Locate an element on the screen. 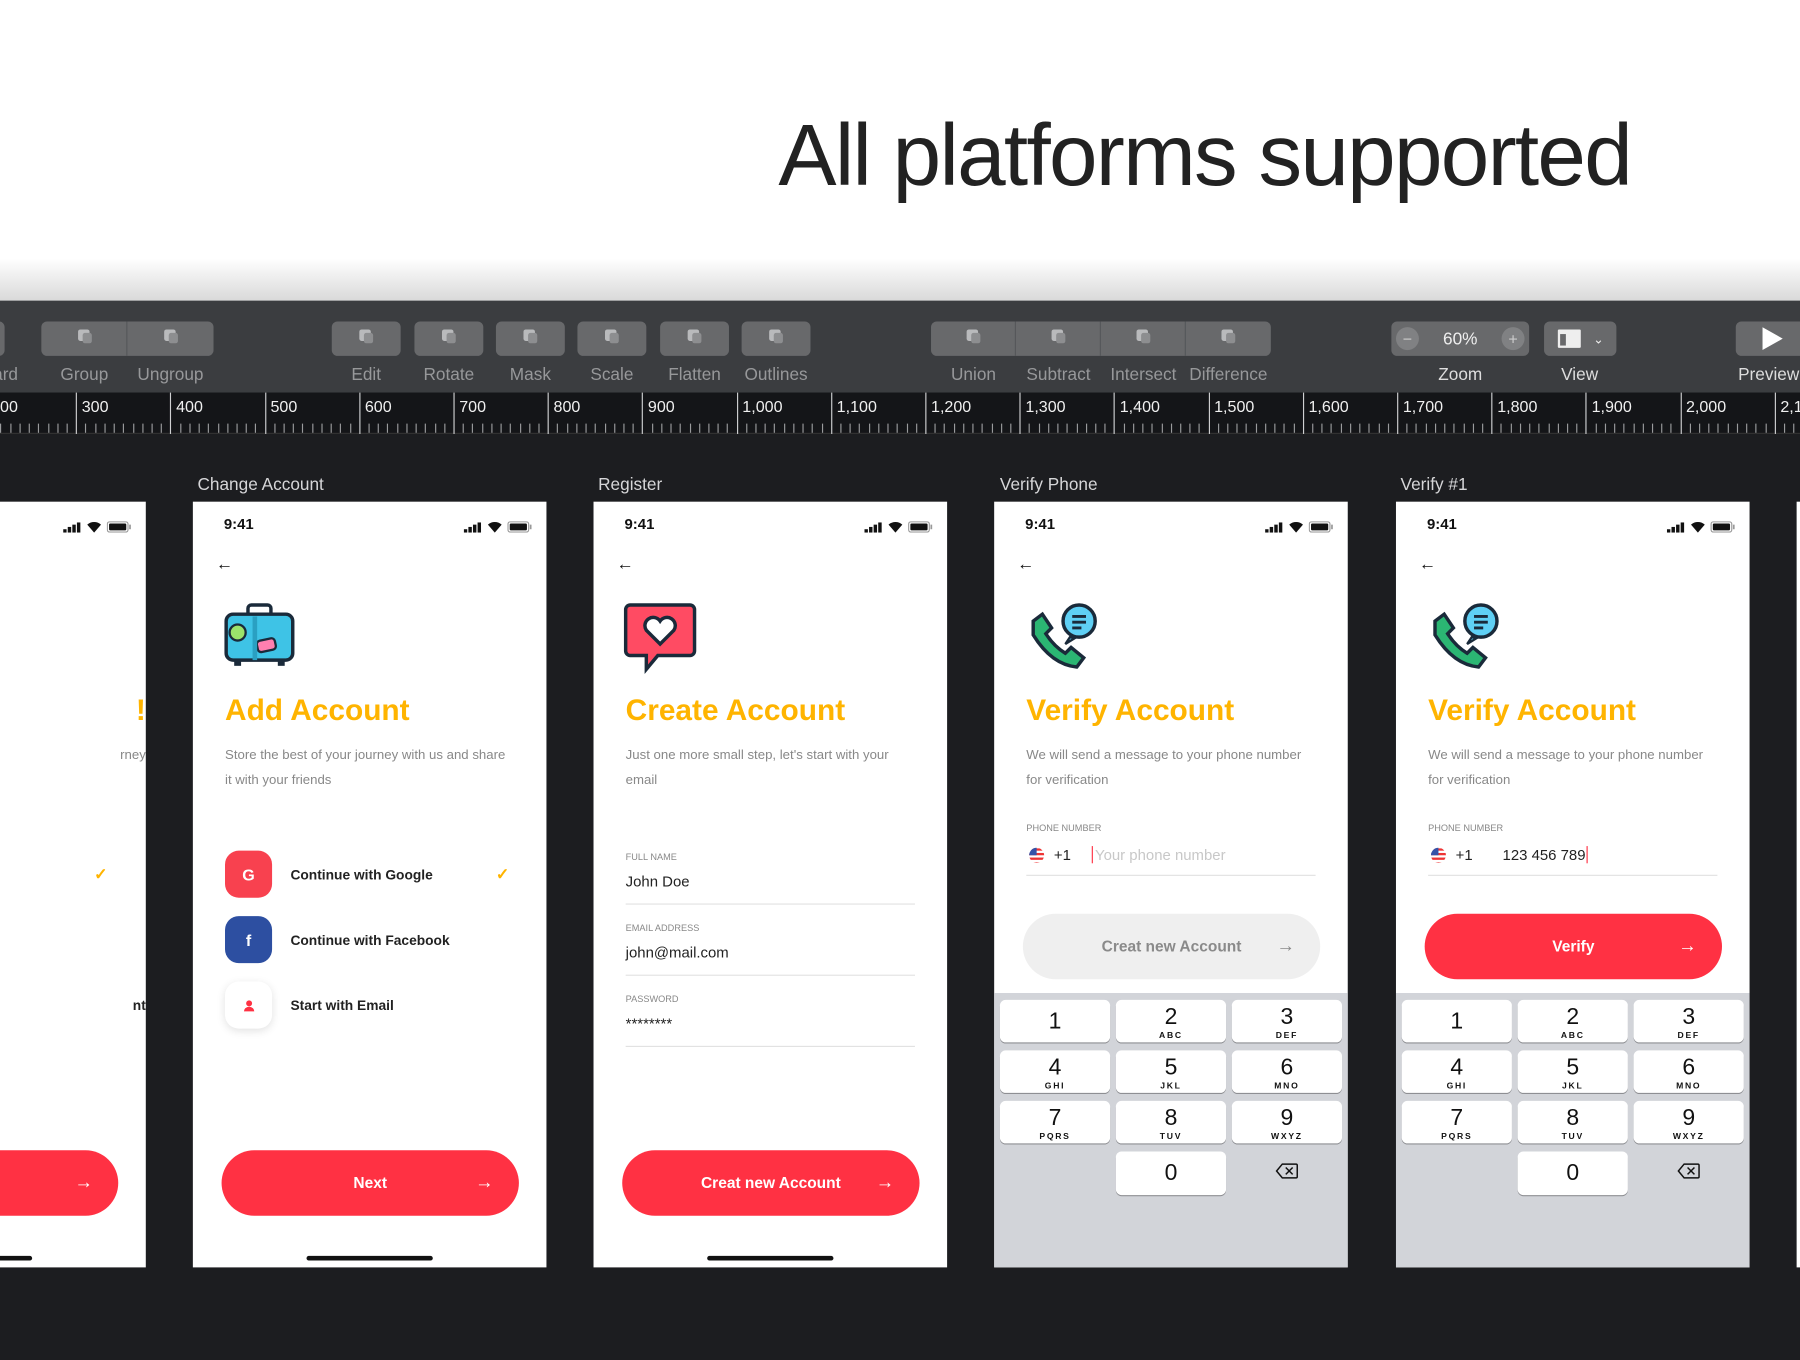 This screenshot has width=1800, height=1360. artboard-label: Verify Phone is located at coordinates (1049, 485).